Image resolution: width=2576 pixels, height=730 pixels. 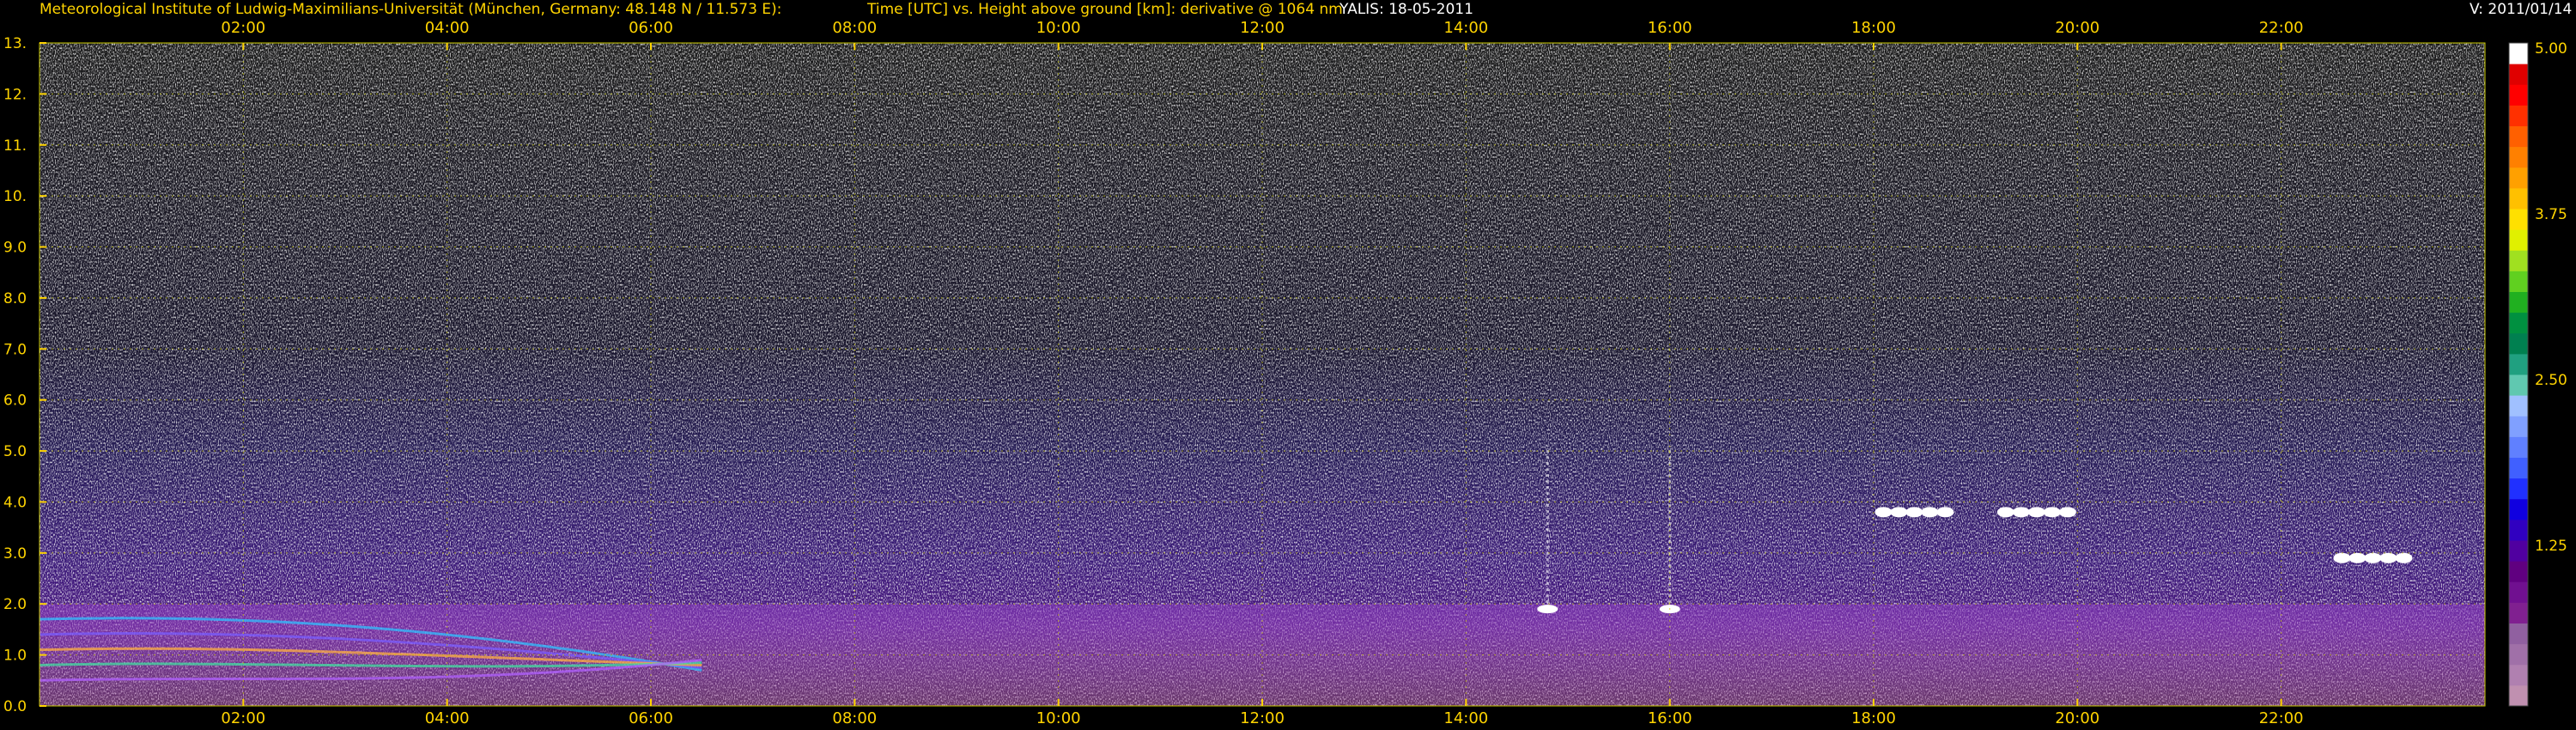 I want to click on x-tick-label-bottom: 08:00, so click(x=854, y=718).